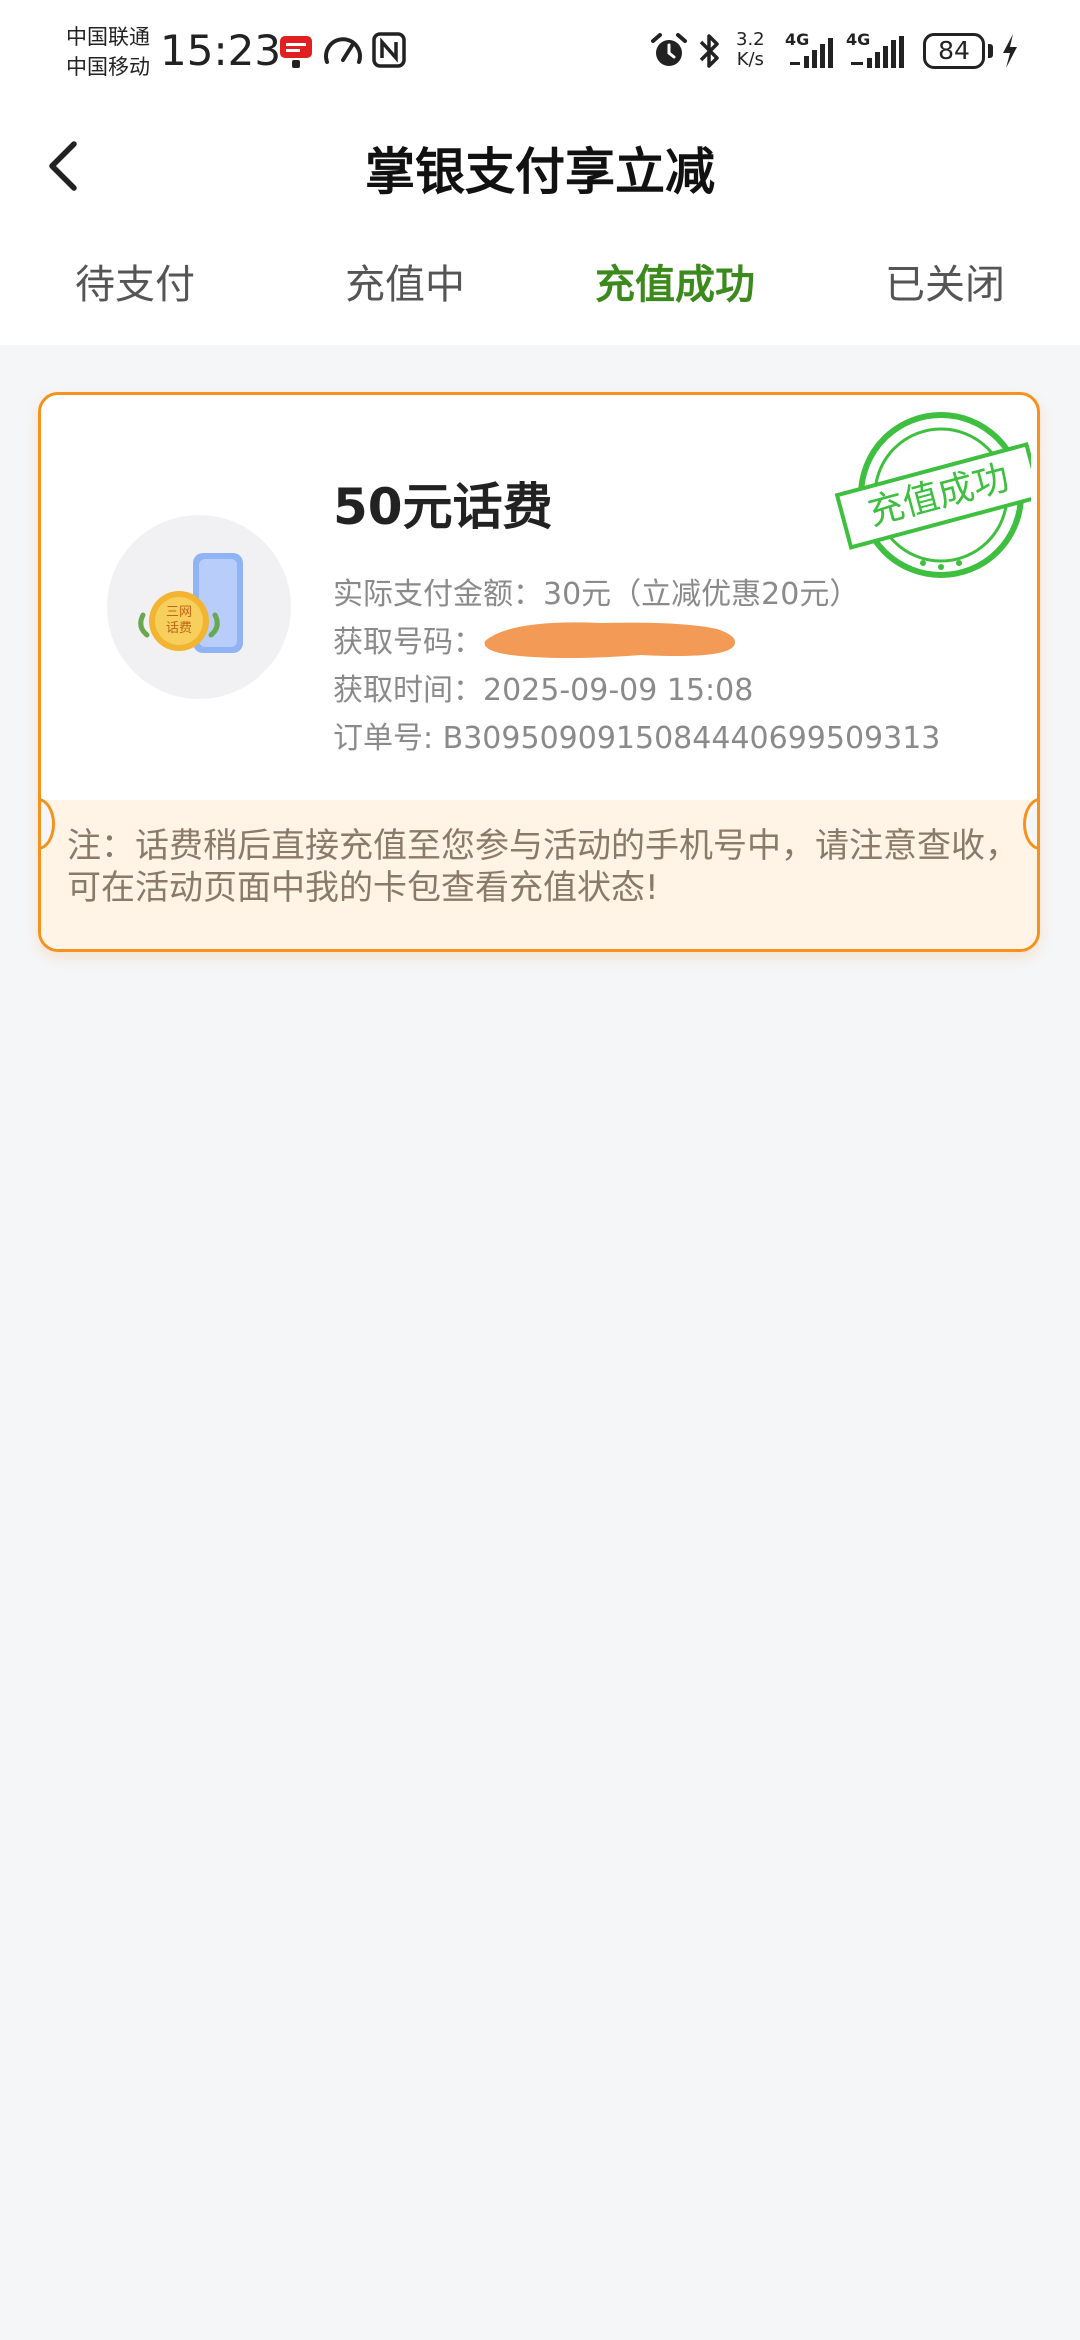 Image resolution: width=1080 pixels, height=2340 pixels. Describe the element at coordinates (750, 39) in the screenshot. I see `network-speed-value: 3.2` at that location.